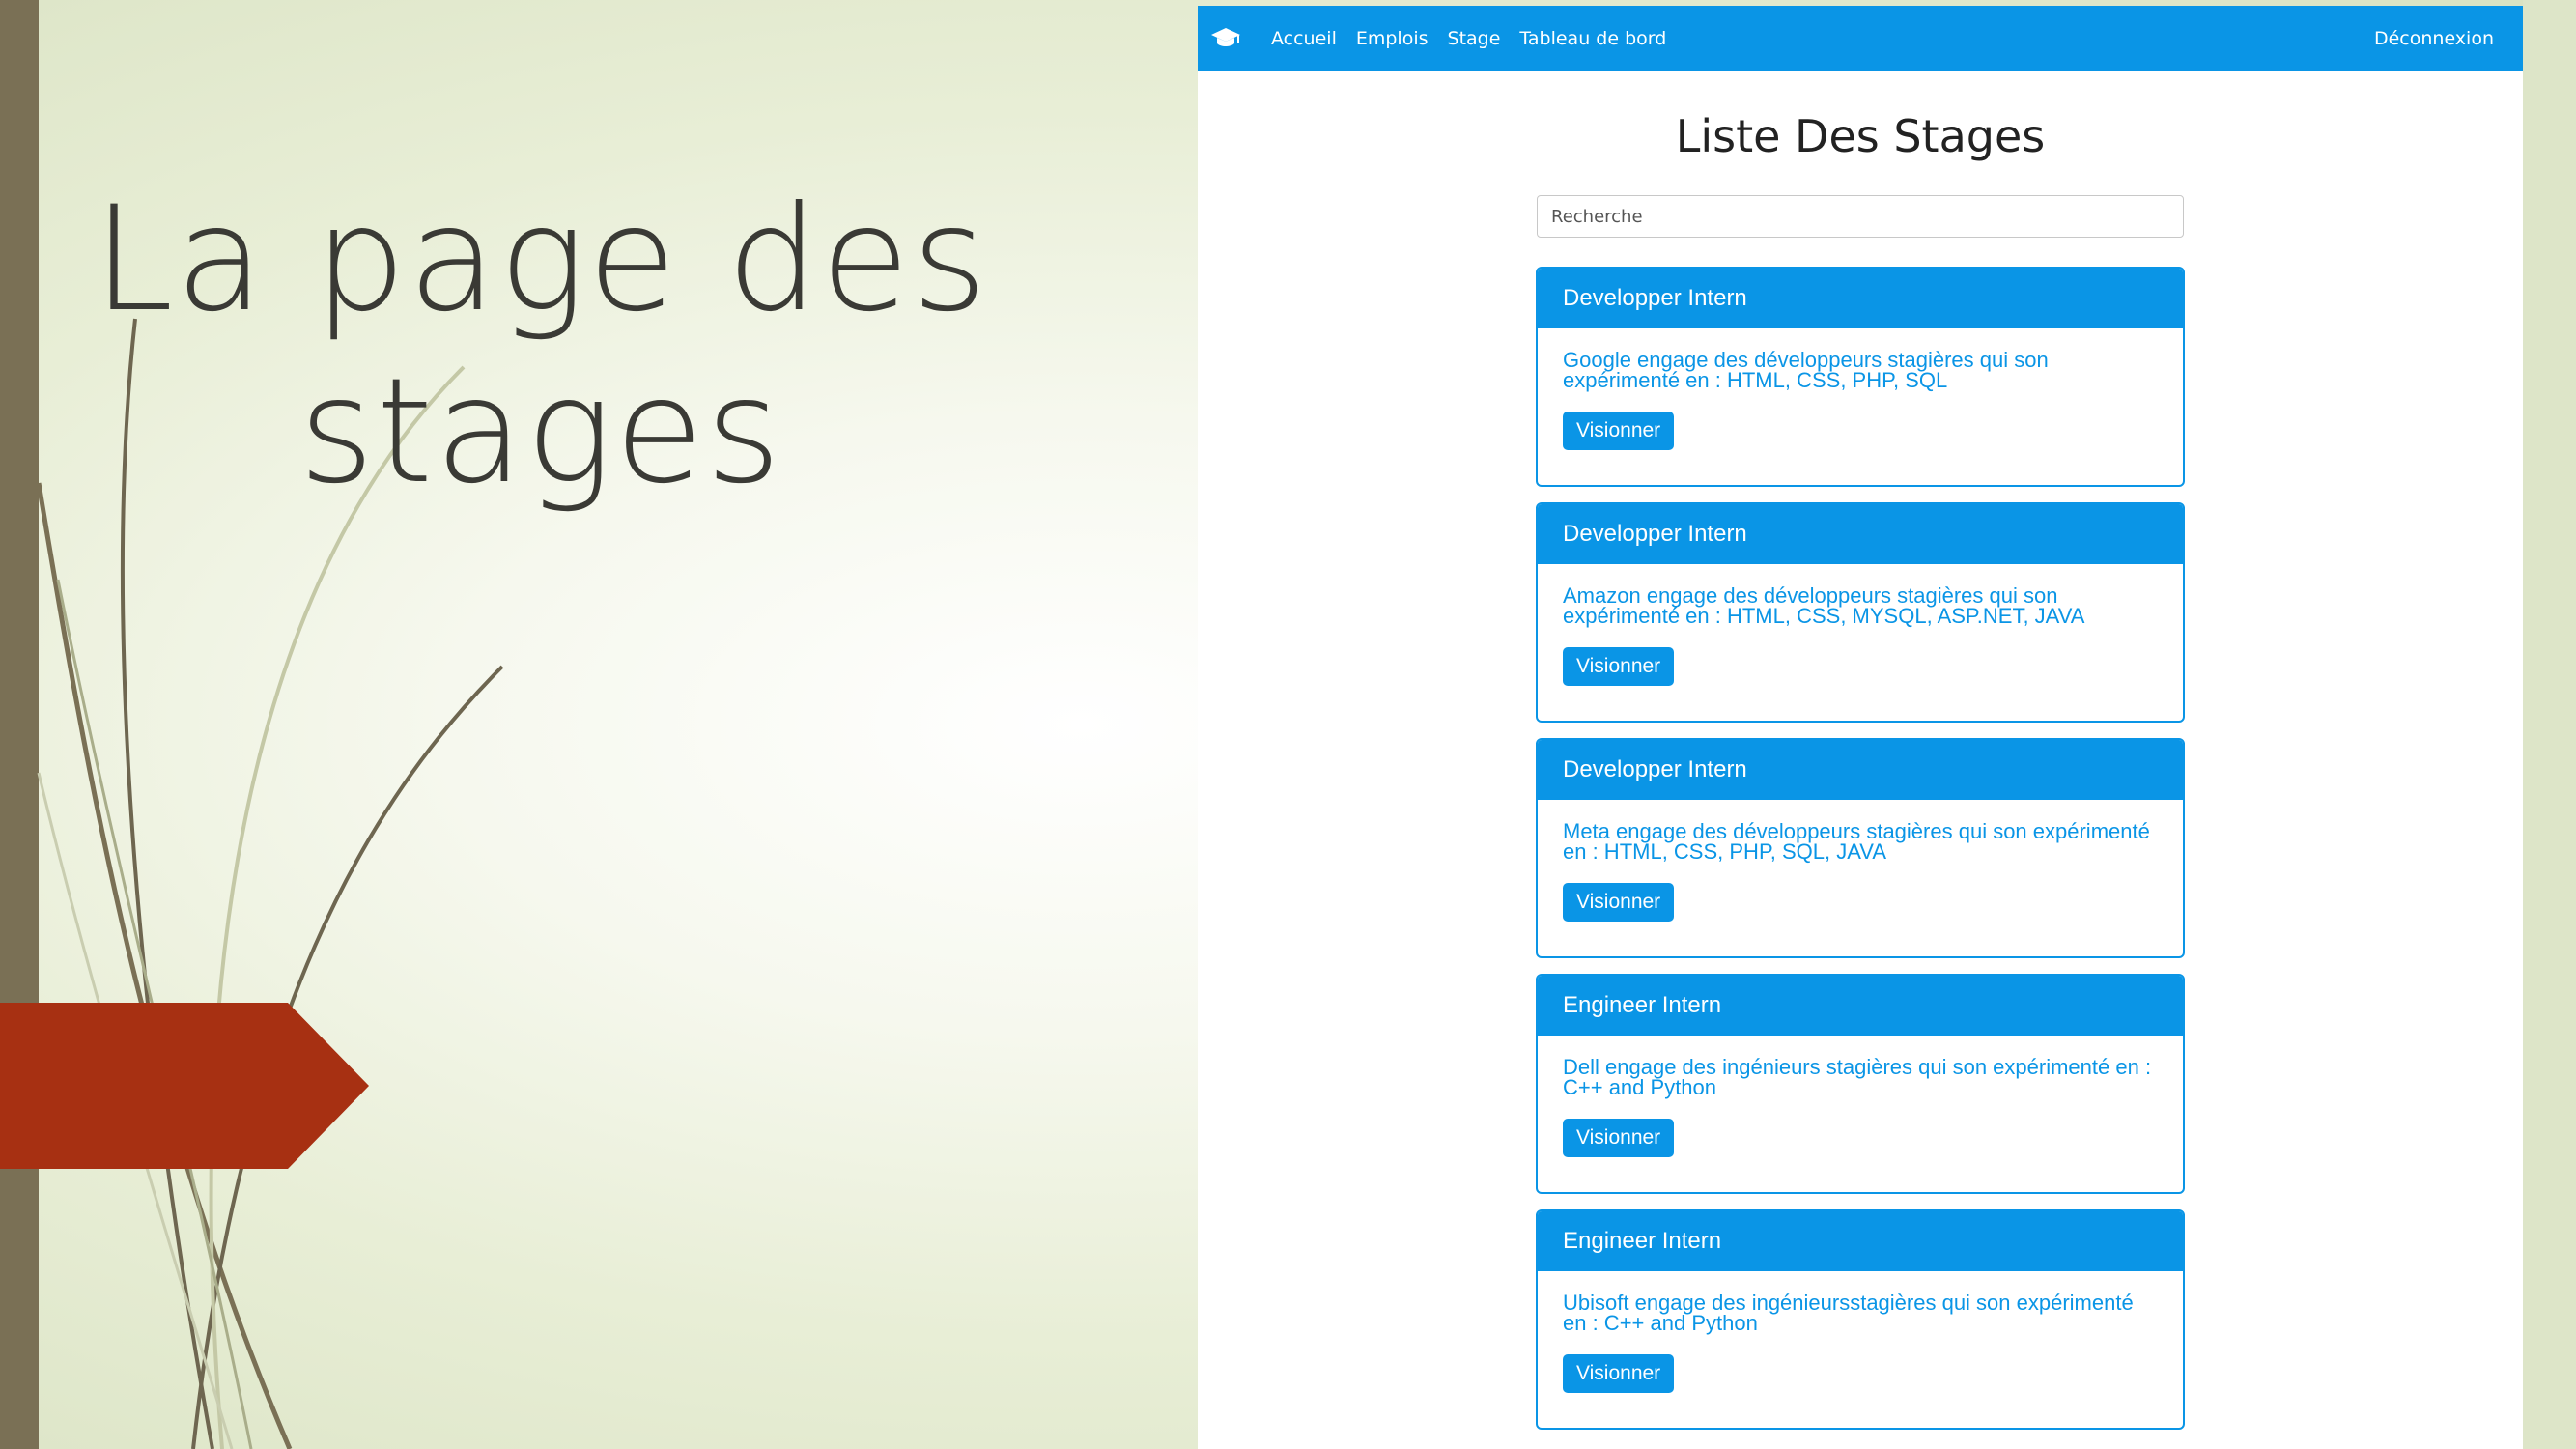 This screenshot has width=2576, height=1449. Describe the element at coordinates (1592, 38) in the screenshot. I see `nav-link-tableau-de-bord: Tableau de bord` at that location.